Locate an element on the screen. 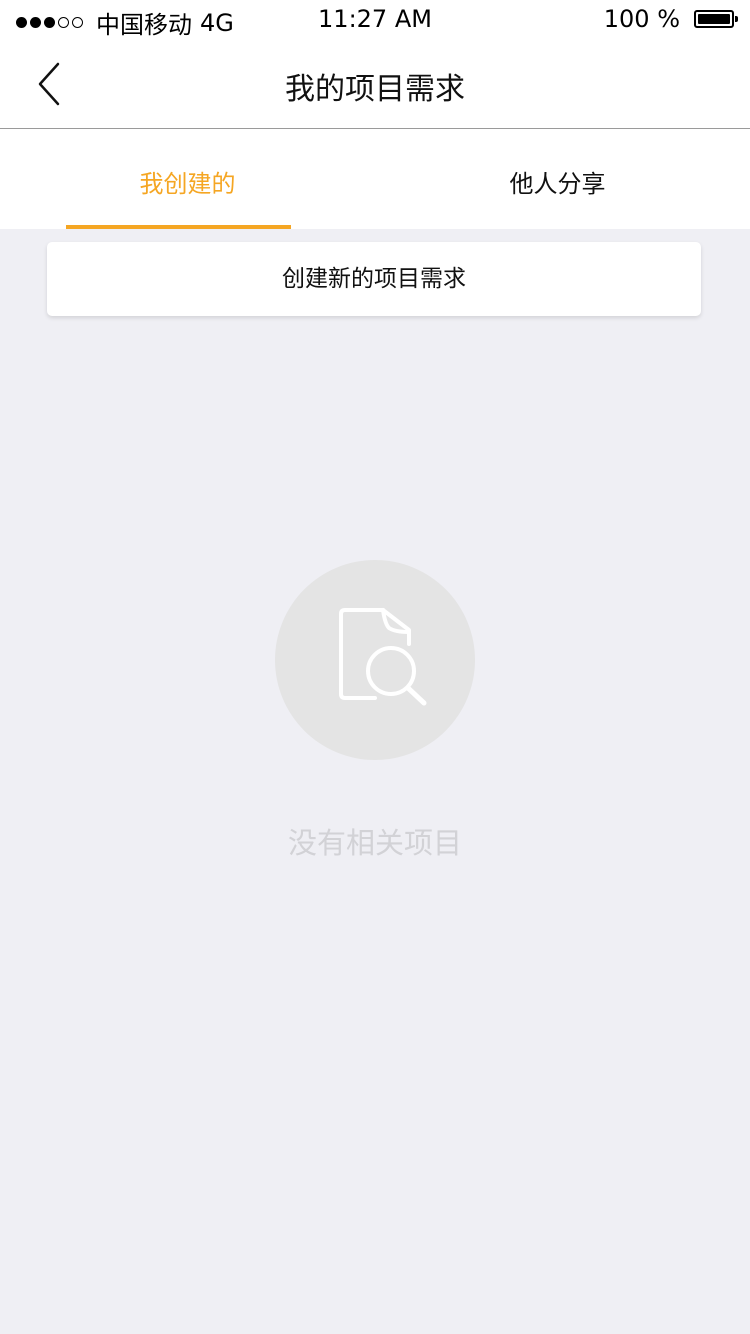  battery-icon is located at coordinates (716, 19).